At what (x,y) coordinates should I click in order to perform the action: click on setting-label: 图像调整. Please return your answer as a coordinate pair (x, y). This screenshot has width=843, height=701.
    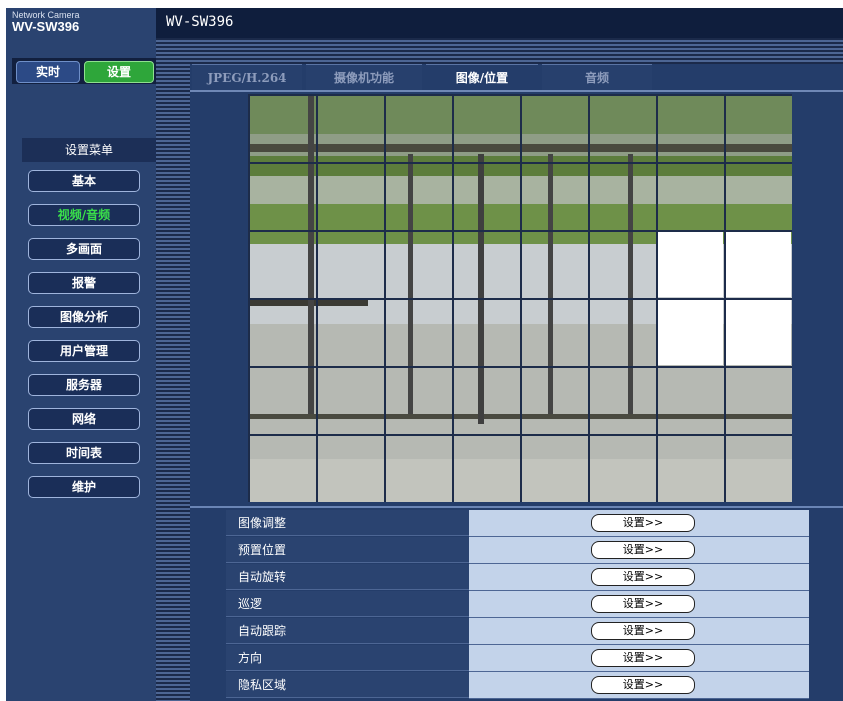
    Looking at the image, I should click on (347, 523).